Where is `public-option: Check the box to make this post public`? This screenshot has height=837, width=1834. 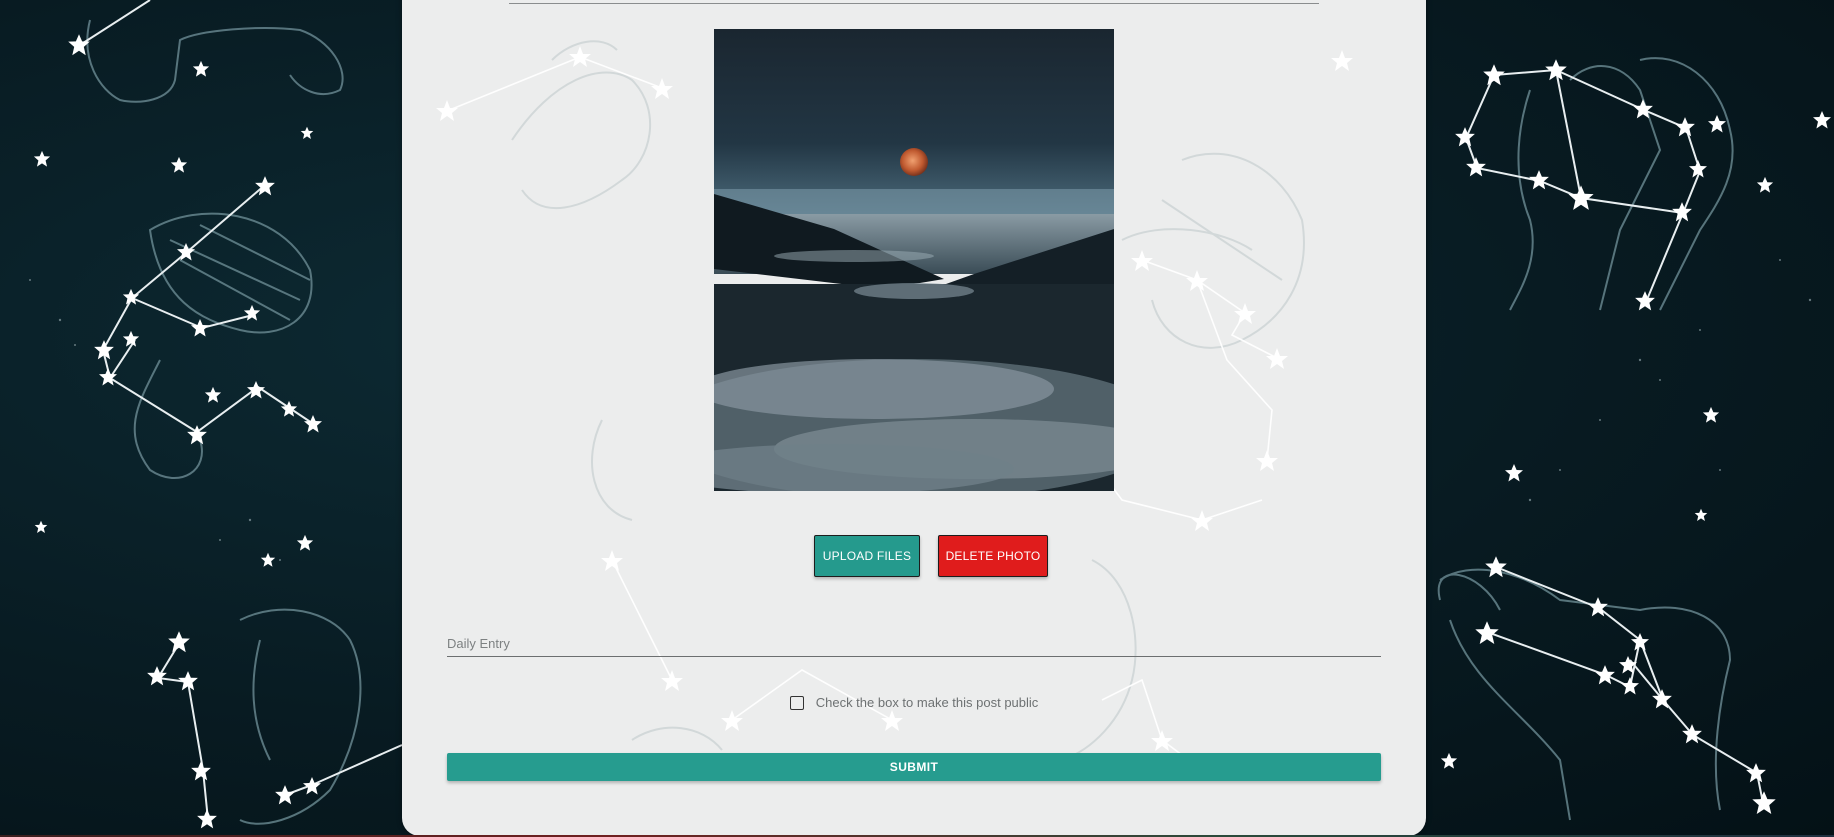 public-option: Check the box to make this post public is located at coordinates (914, 702).